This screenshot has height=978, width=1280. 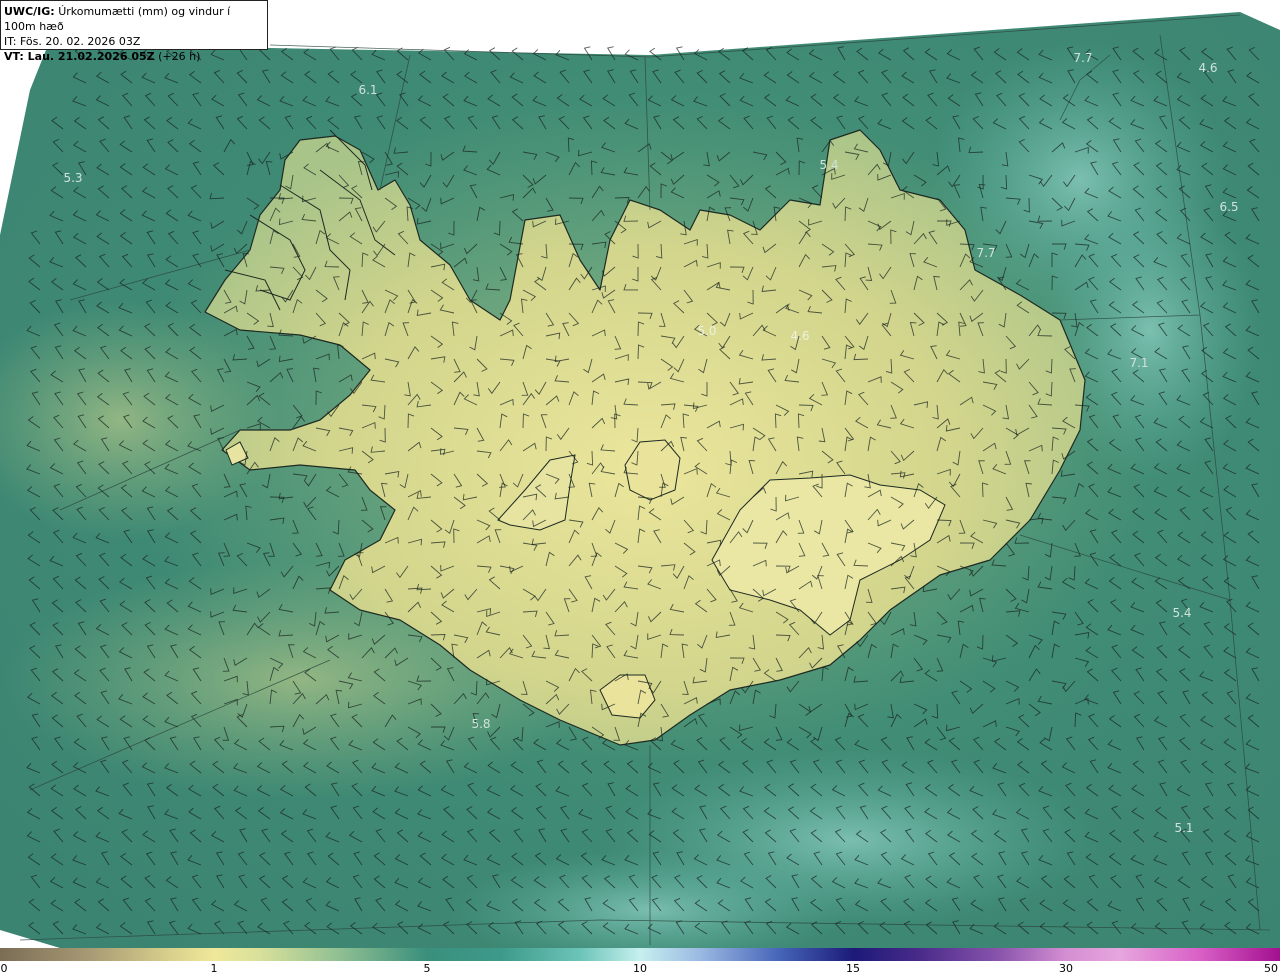 I want to click on valid-time: VT: Lau. 21.02.2026 05Z, so click(x=79, y=56).